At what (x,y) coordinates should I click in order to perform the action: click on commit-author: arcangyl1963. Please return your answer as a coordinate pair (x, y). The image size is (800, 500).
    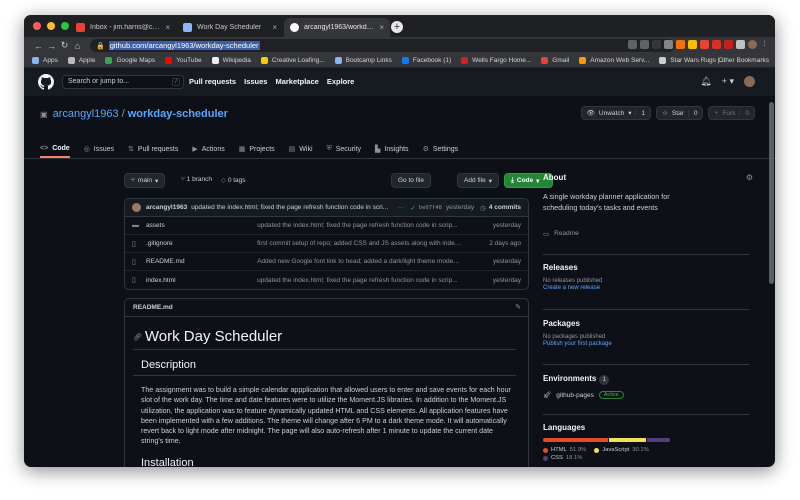
    Looking at the image, I should click on (166, 207).